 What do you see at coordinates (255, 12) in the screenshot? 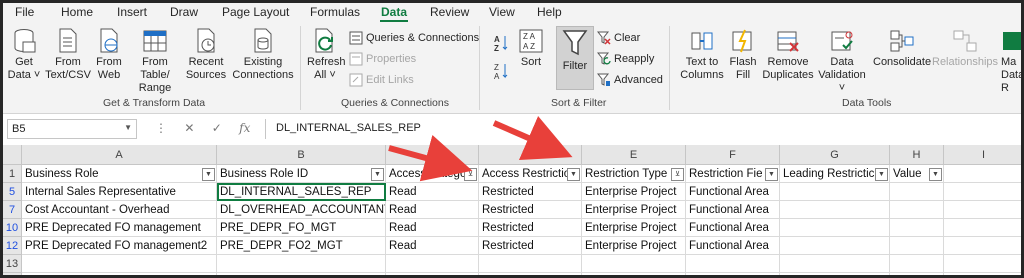
I see `tab-page-layout: Page Layout` at bounding box center [255, 12].